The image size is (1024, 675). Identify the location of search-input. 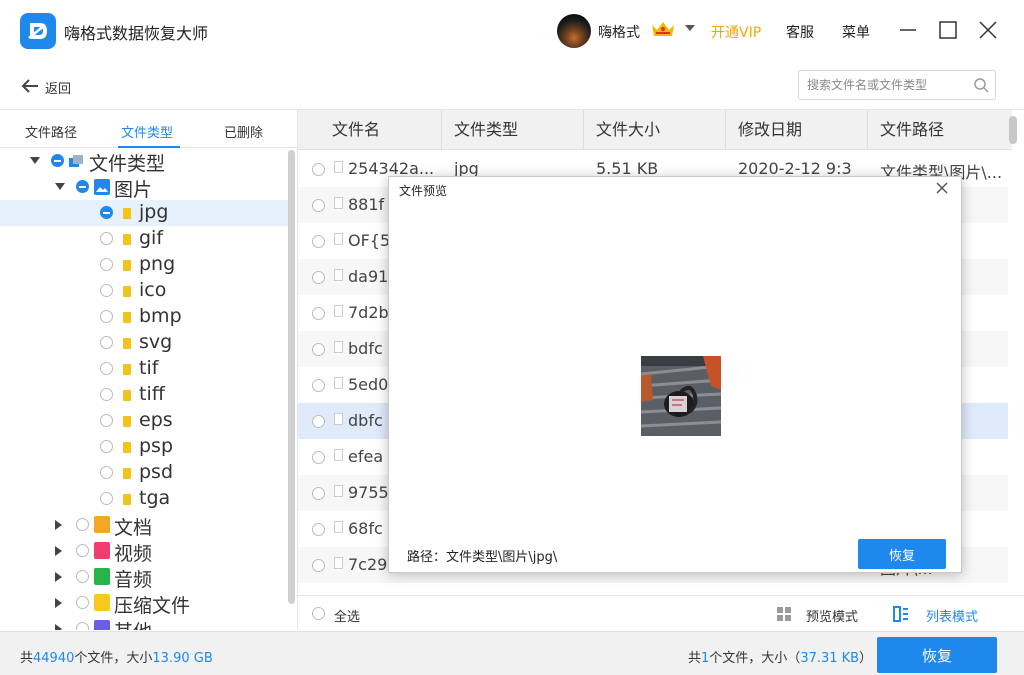
(886, 85).